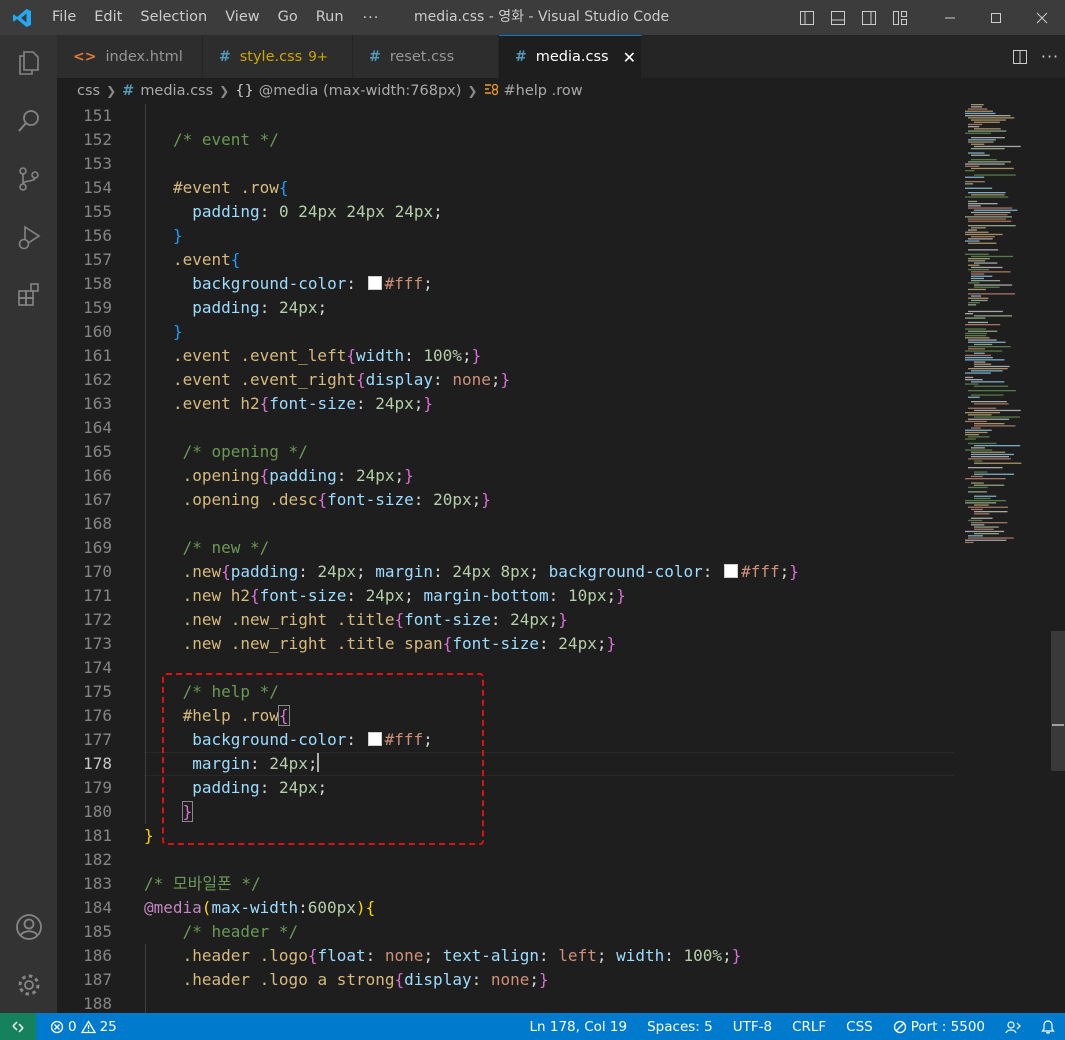 The width and height of the screenshot is (1065, 1040). Describe the element at coordinates (507, 236) in the screenshot. I see `code-line: 156}` at that location.